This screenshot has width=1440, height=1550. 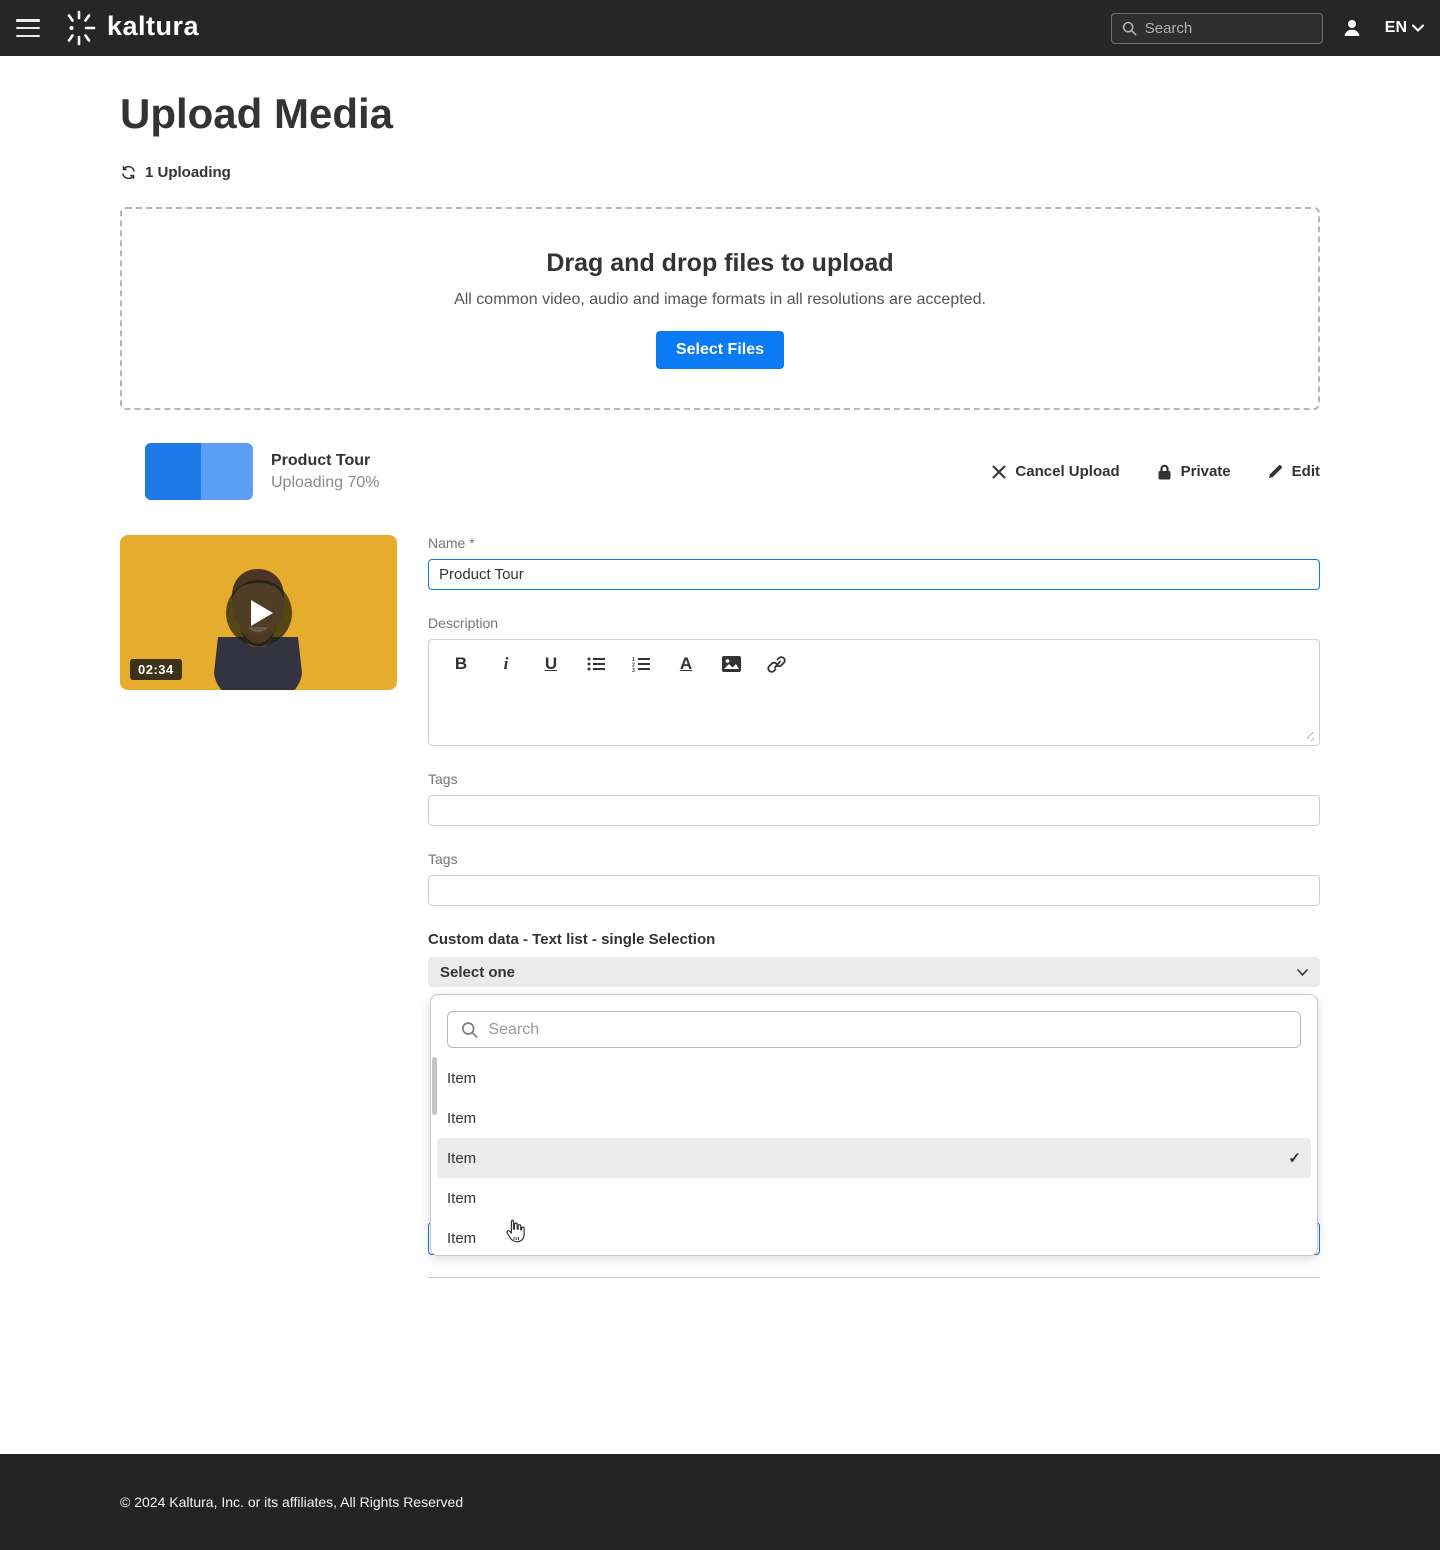 I want to click on dropdown-search-box, so click(x=874, y=1029).